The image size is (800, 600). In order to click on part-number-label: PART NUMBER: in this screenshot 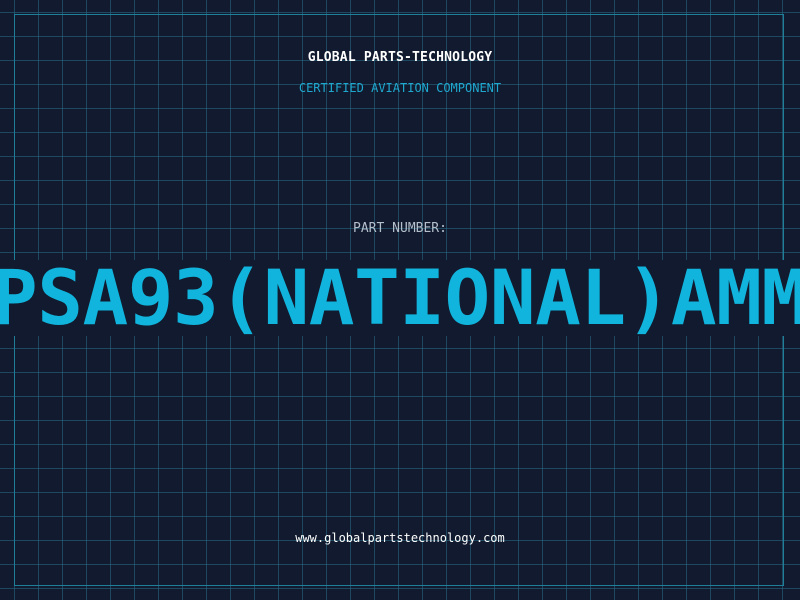, I will do `click(400, 228)`.